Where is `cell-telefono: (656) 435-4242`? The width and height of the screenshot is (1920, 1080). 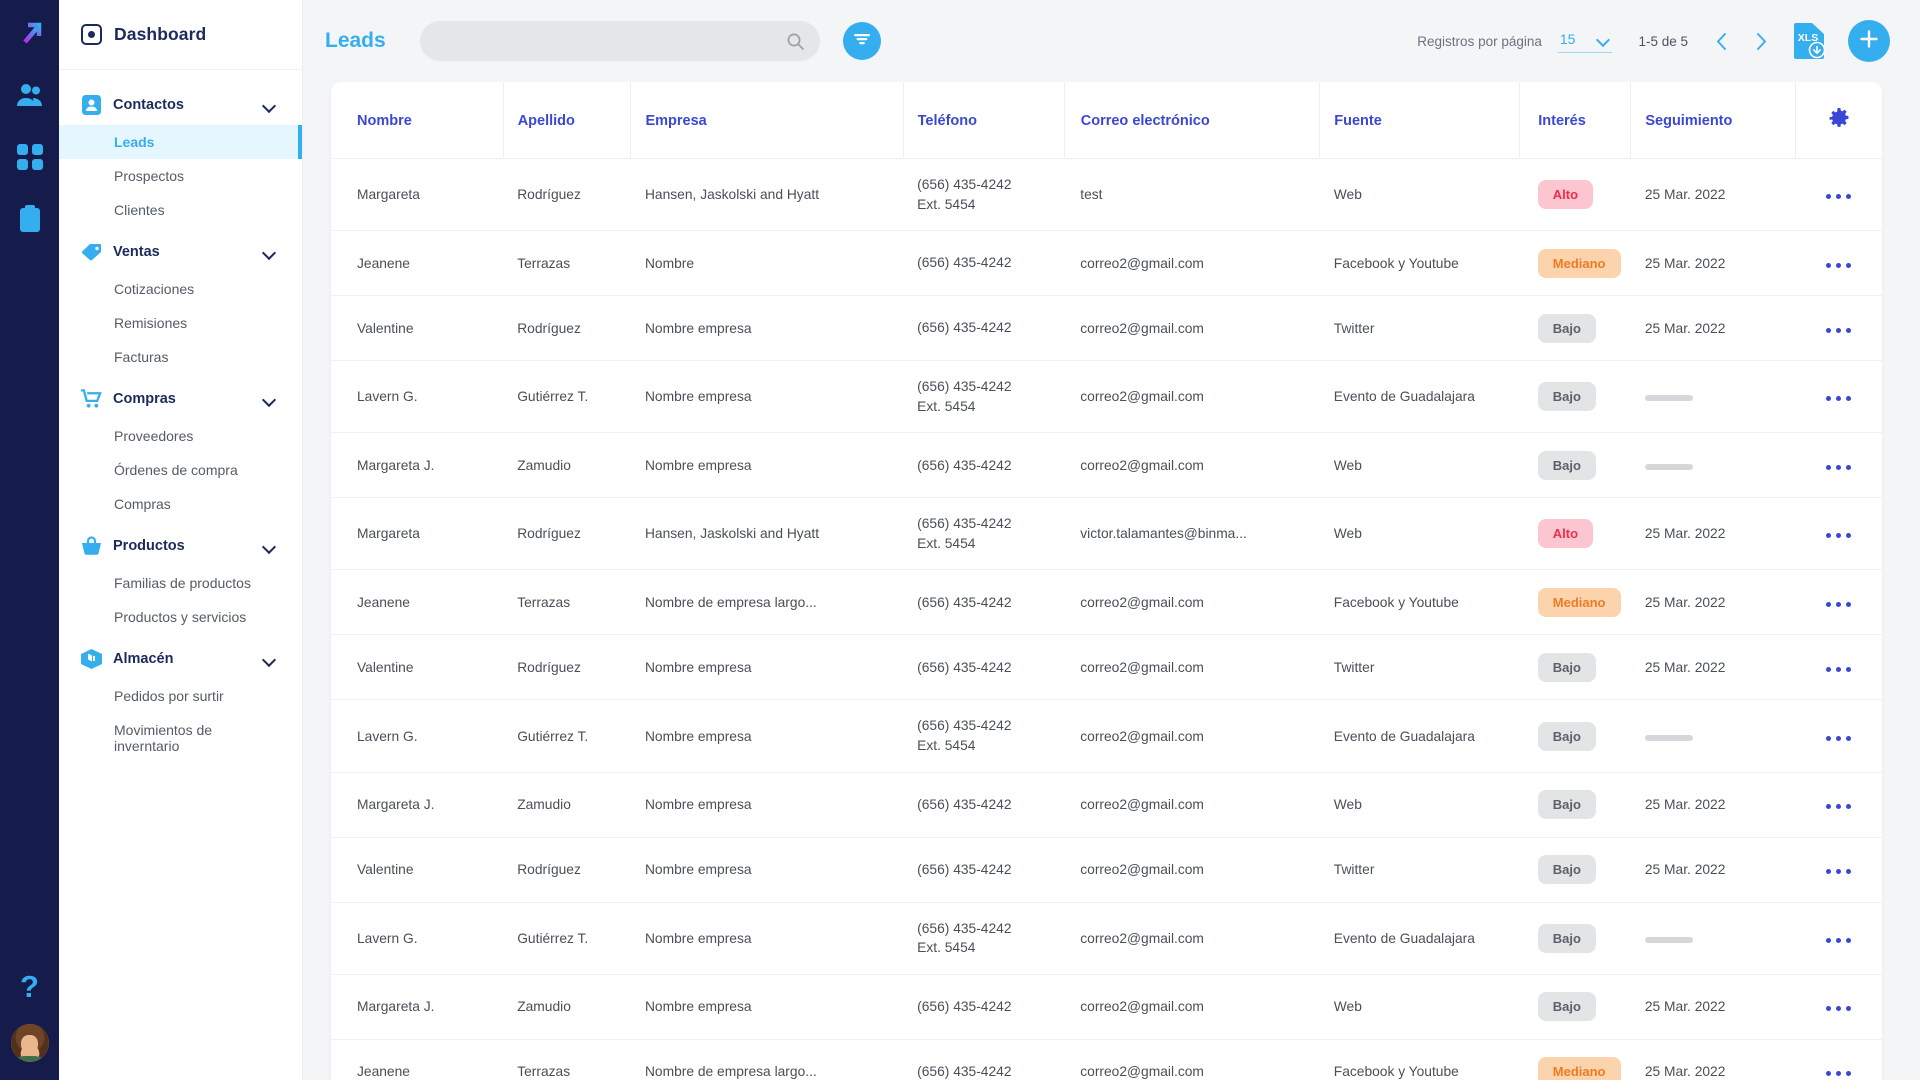
cell-telefono: (656) 435-4242 is located at coordinates (984, 805).